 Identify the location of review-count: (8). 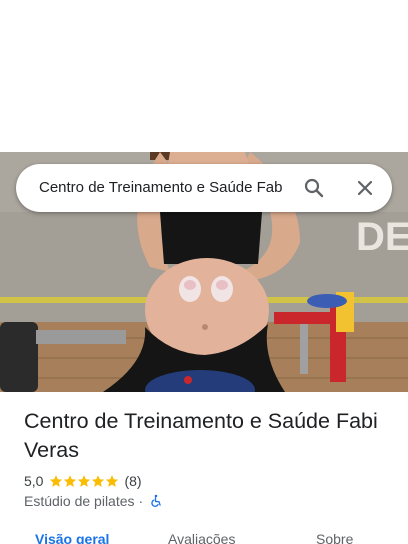
(132, 481).